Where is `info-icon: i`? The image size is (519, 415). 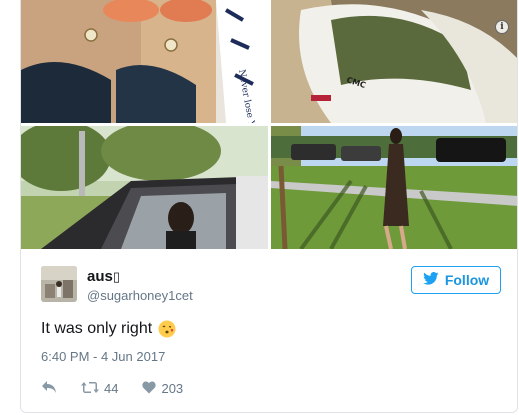
info-icon: i is located at coordinates (502, 27).